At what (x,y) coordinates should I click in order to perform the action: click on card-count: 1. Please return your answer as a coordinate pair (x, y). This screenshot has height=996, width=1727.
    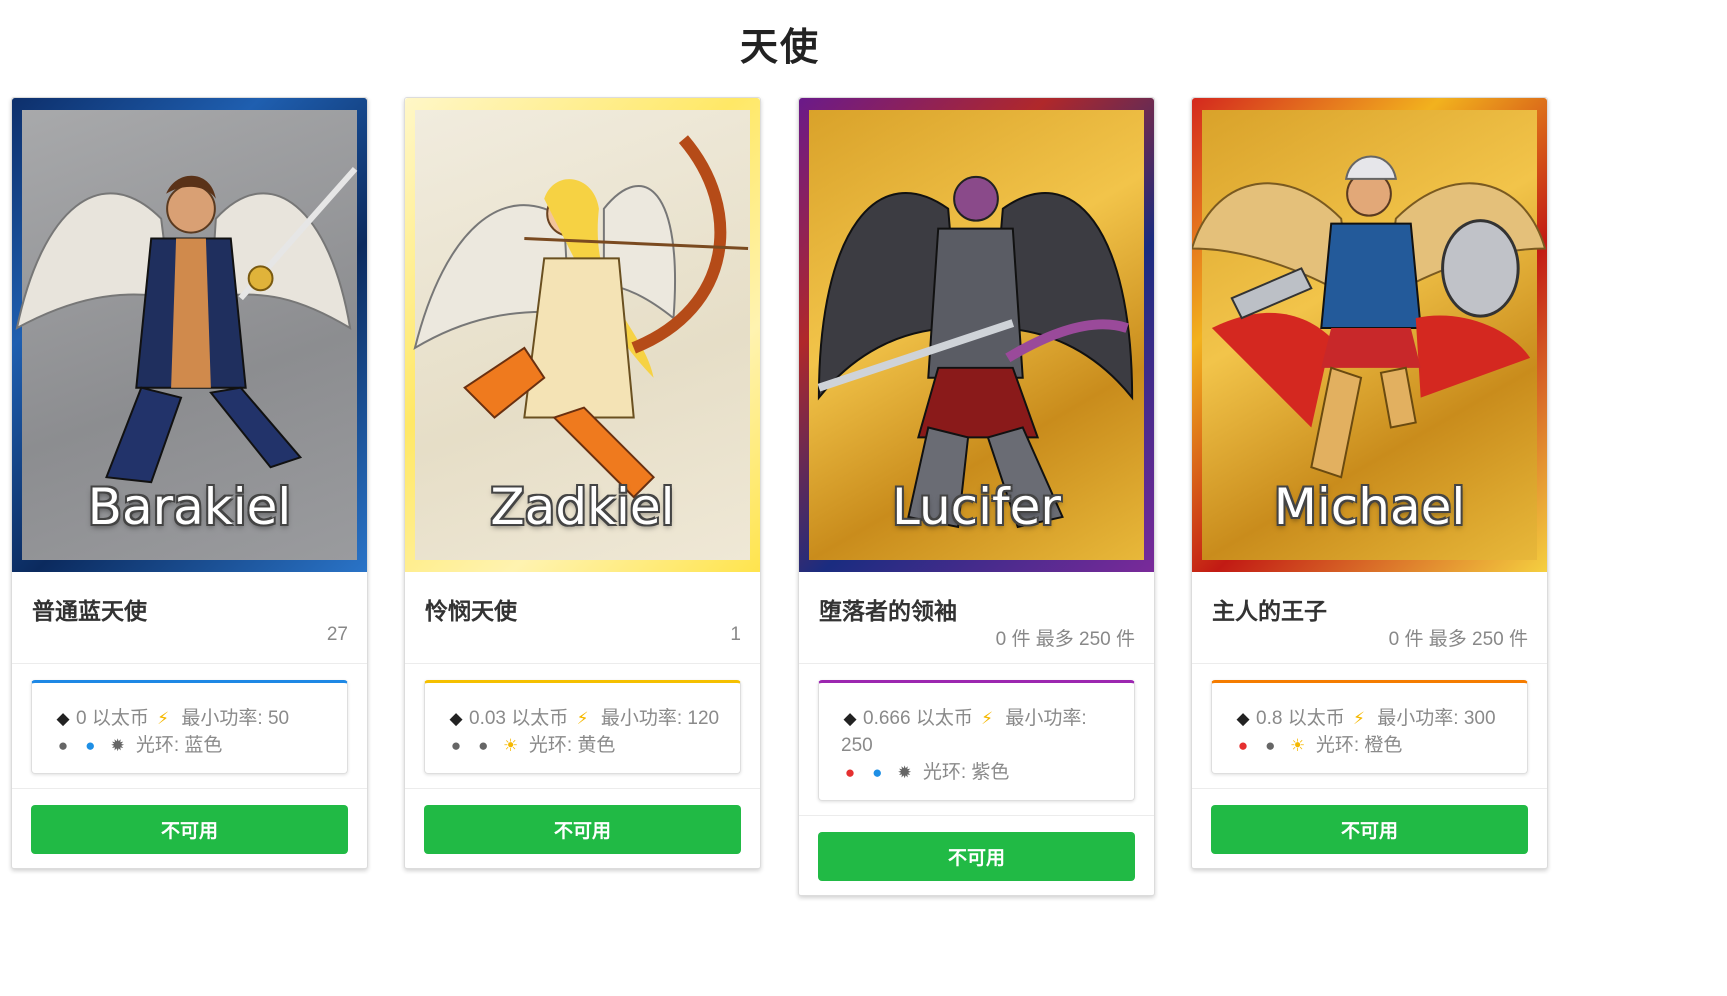
    Looking at the image, I should click on (735, 634).